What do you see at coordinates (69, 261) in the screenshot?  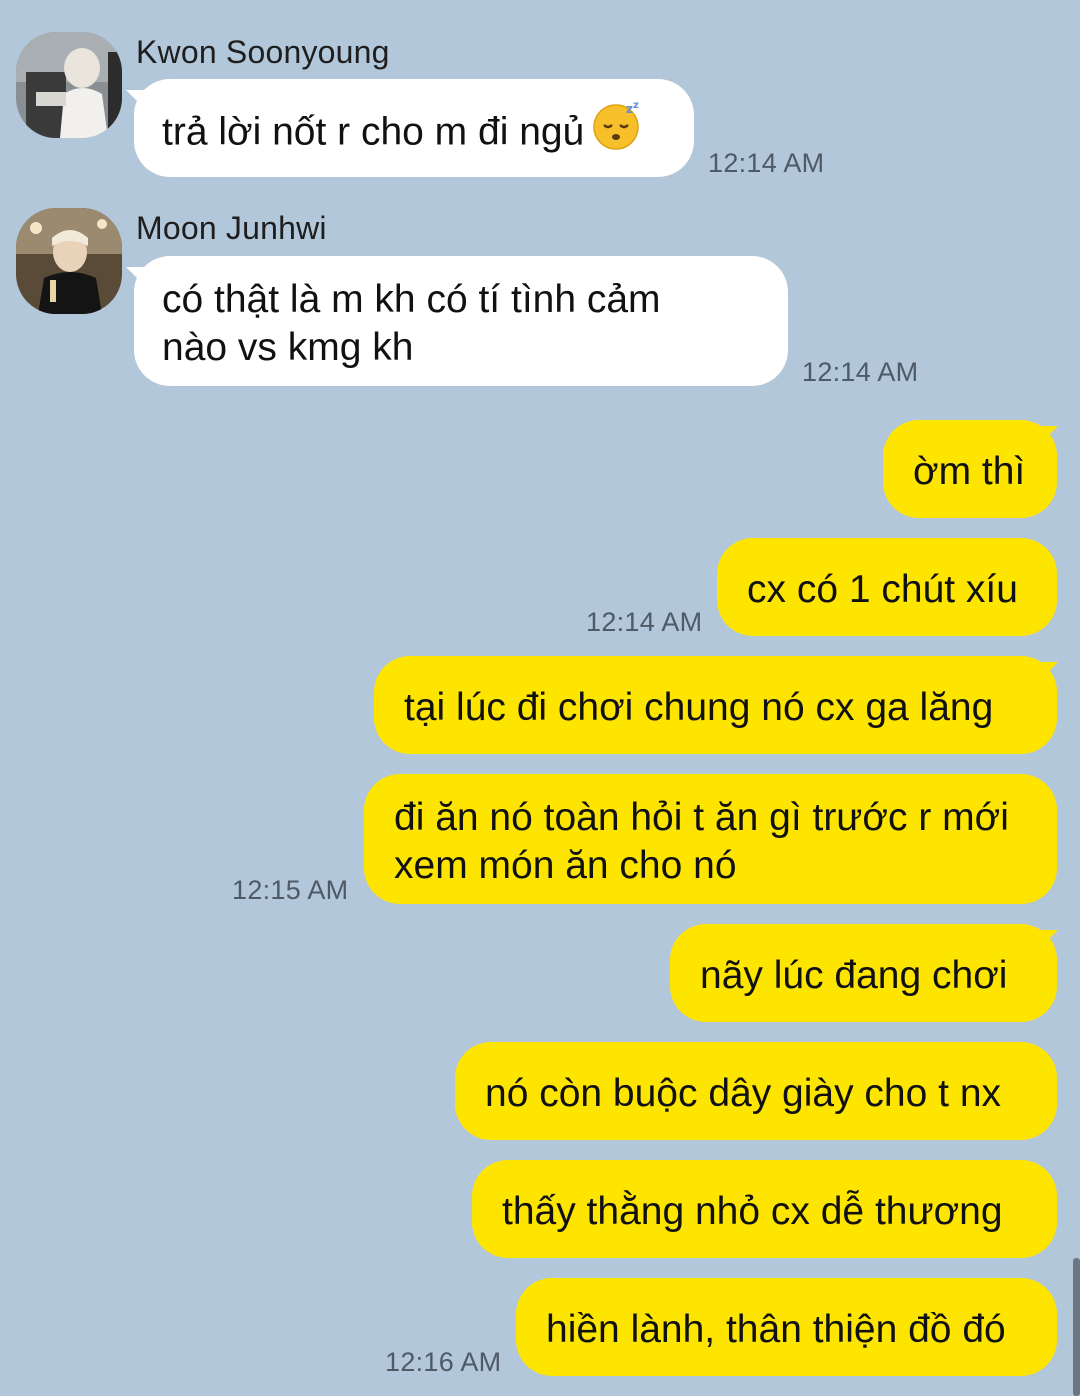 I see `avatar-moon-junhwi` at bounding box center [69, 261].